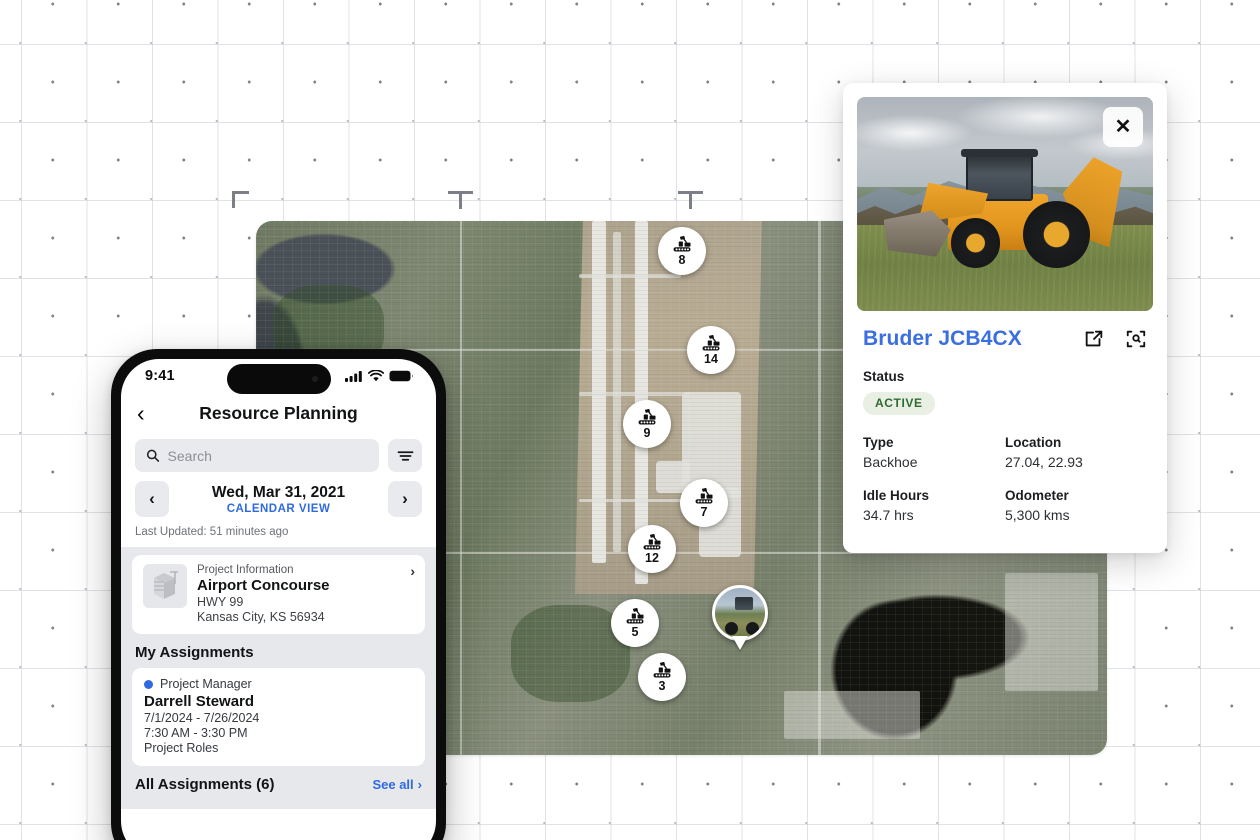 This screenshot has height=840, width=1260. Describe the element at coordinates (999, 153) in the screenshot. I see `backhoe-roof` at that location.